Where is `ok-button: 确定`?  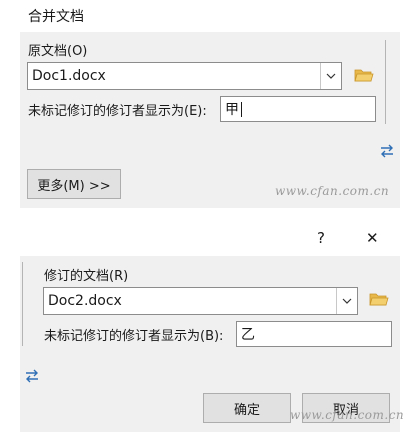
ok-button: 确定 is located at coordinates (247, 408).